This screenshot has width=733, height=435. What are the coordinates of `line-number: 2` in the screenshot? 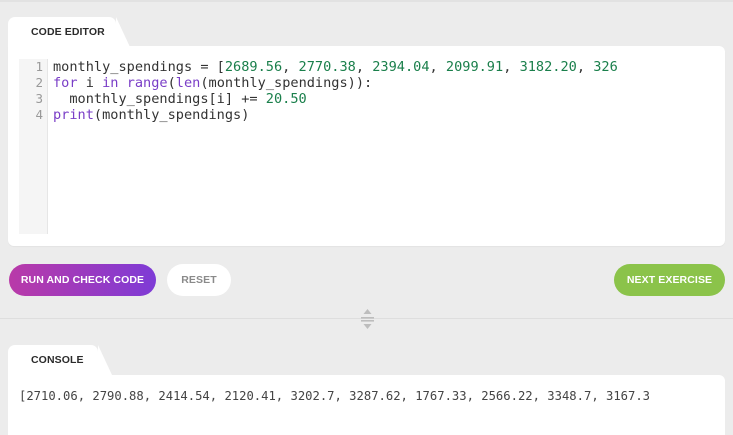 It's located at (39, 82).